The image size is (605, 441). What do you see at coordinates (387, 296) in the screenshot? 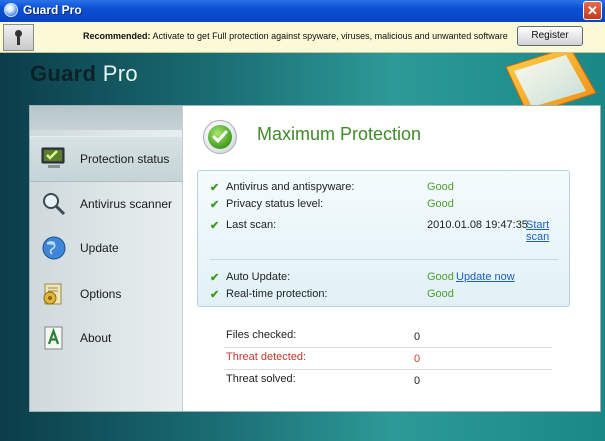
I see `status-row: ✔ Real-time protection: Good` at bounding box center [387, 296].